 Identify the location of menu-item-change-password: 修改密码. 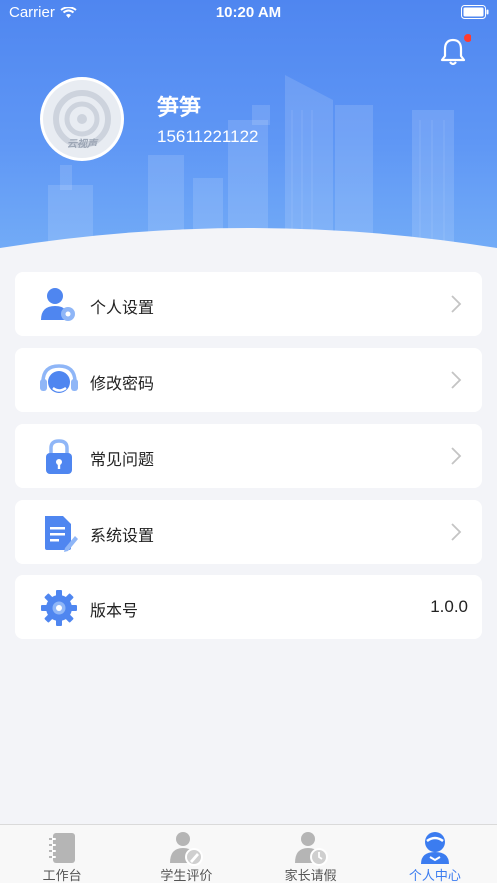
(248, 380).